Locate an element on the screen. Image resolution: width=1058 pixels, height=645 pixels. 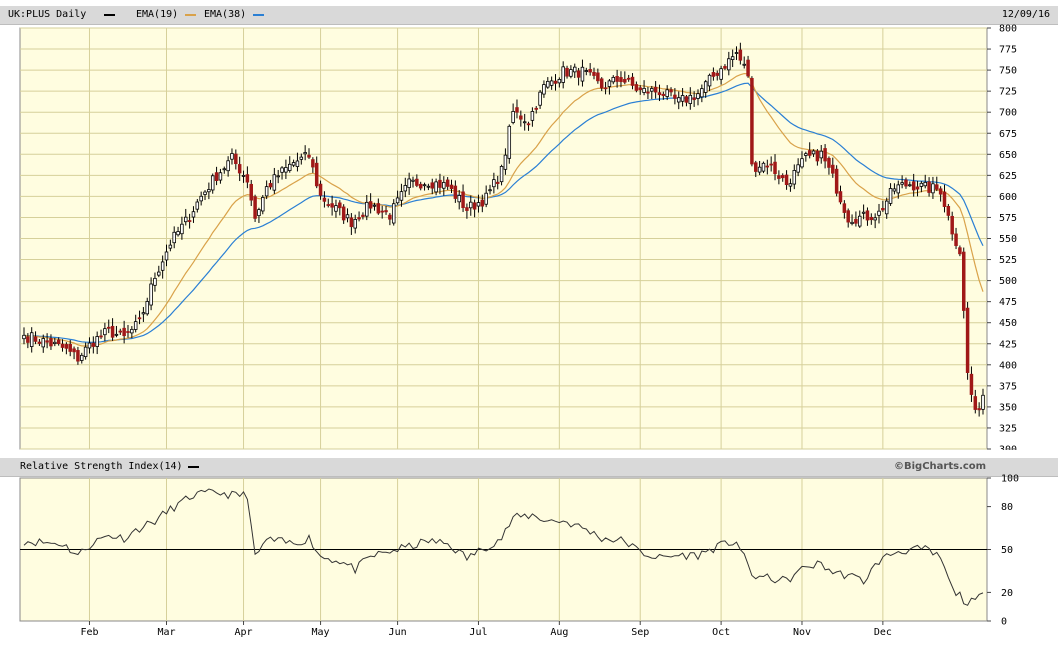
price-y-tick-label: 725 is located at coordinates (1008, 92).